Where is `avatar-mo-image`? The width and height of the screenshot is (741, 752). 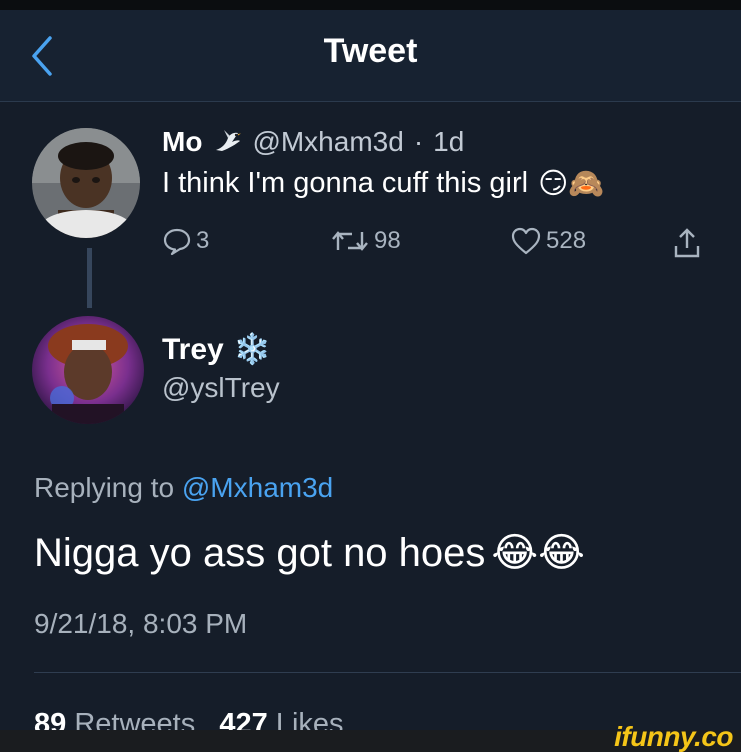
avatar-mo-image is located at coordinates (86, 183).